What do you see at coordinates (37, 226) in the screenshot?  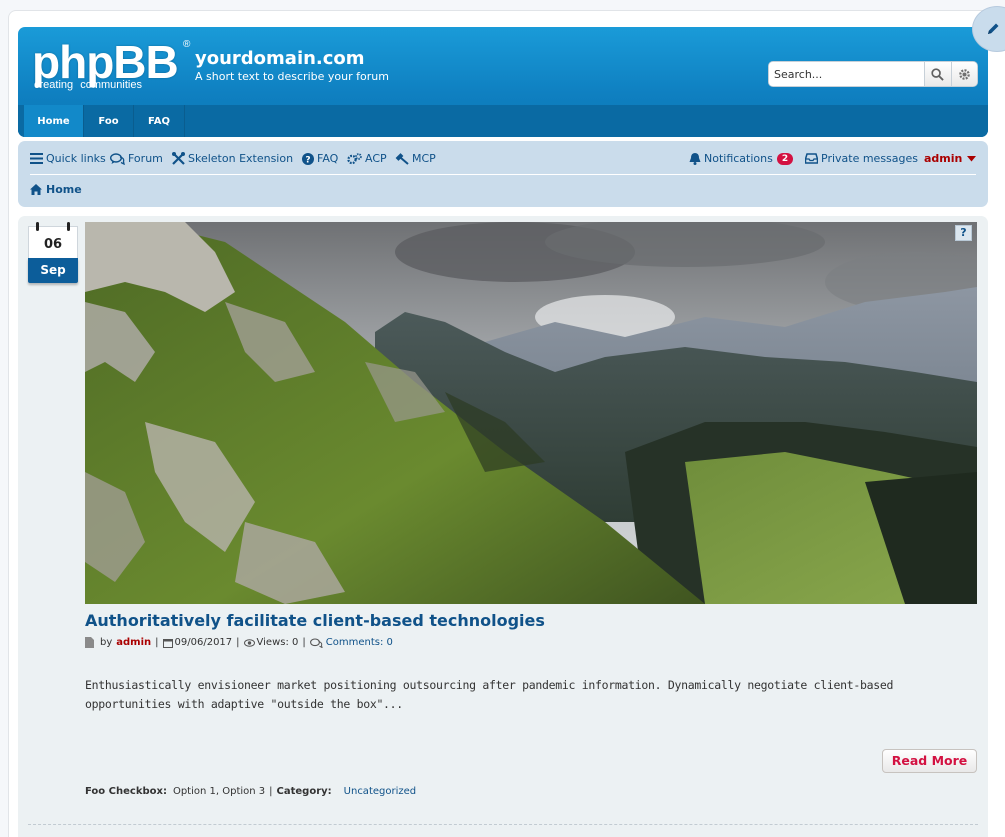 I see `calendar-ring-left` at bounding box center [37, 226].